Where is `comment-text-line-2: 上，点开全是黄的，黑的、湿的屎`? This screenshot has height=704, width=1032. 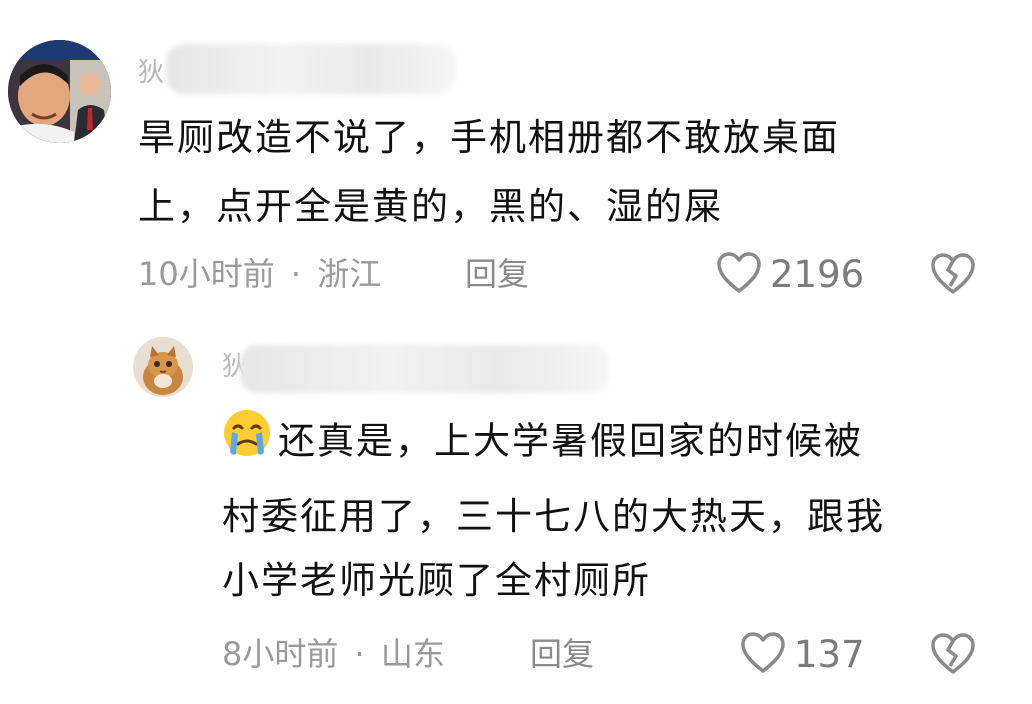 comment-text-line-2: 上，点开全是黄的，黑的、湿的屎 is located at coordinates (430, 206).